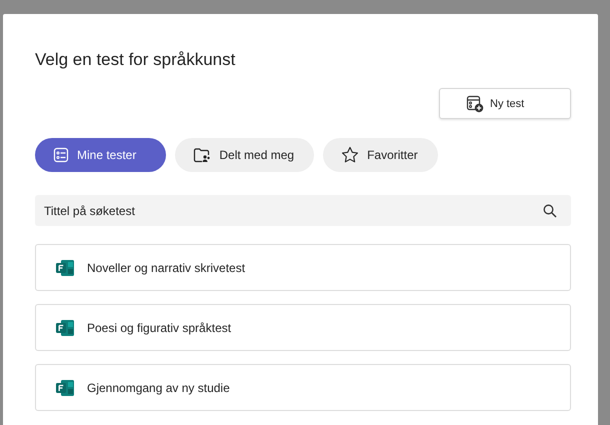 This screenshot has height=425, width=610. What do you see at coordinates (380, 155) in the screenshot?
I see `tab: Favoritter` at bounding box center [380, 155].